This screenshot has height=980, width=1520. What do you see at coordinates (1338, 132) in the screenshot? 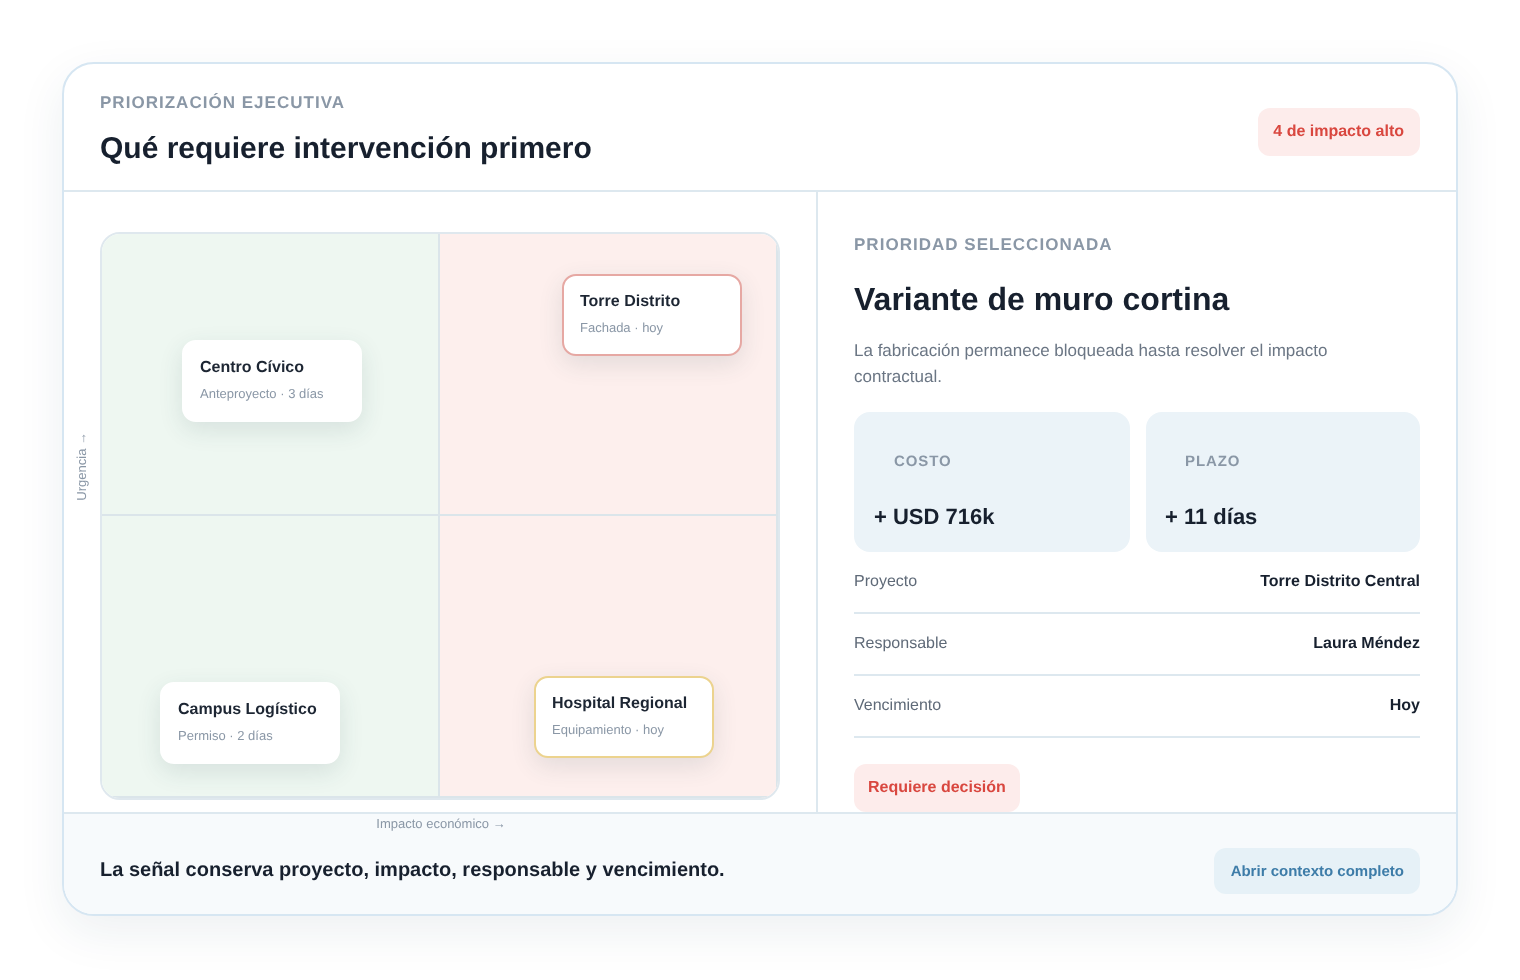
I see `impact-count-badge: 4 de impacto alto` at bounding box center [1338, 132].